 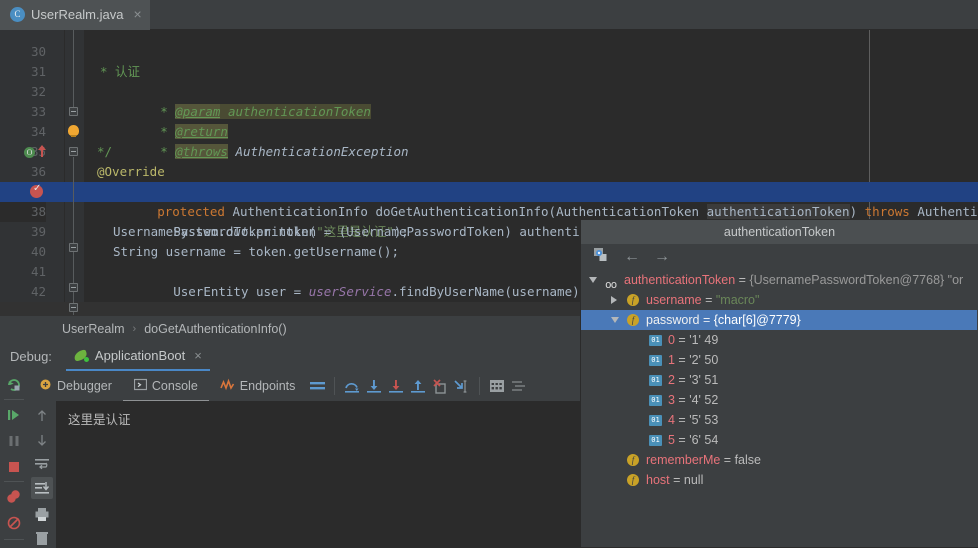 What do you see at coordinates (73, 131) in the screenshot?
I see `lightbulb-icon` at bounding box center [73, 131].